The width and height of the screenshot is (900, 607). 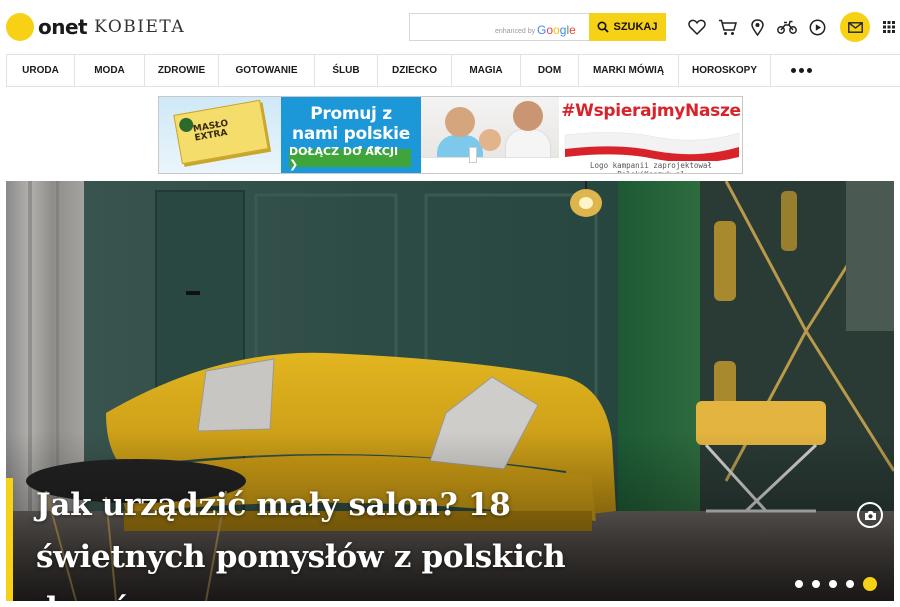 What do you see at coordinates (817, 27) in the screenshot?
I see `play-icon` at bounding box center [817, 27].